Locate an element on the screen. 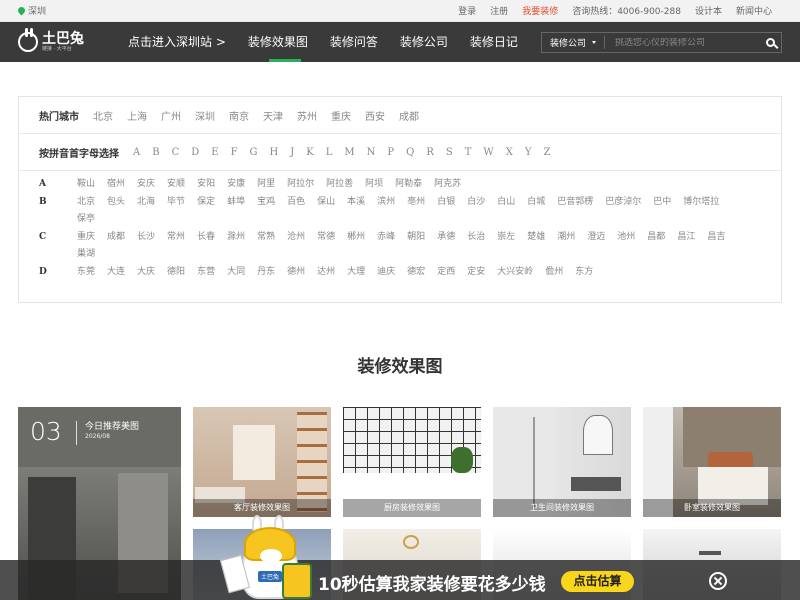 The image size is (800, 600). close-icon is located at coordinates (718, 581).